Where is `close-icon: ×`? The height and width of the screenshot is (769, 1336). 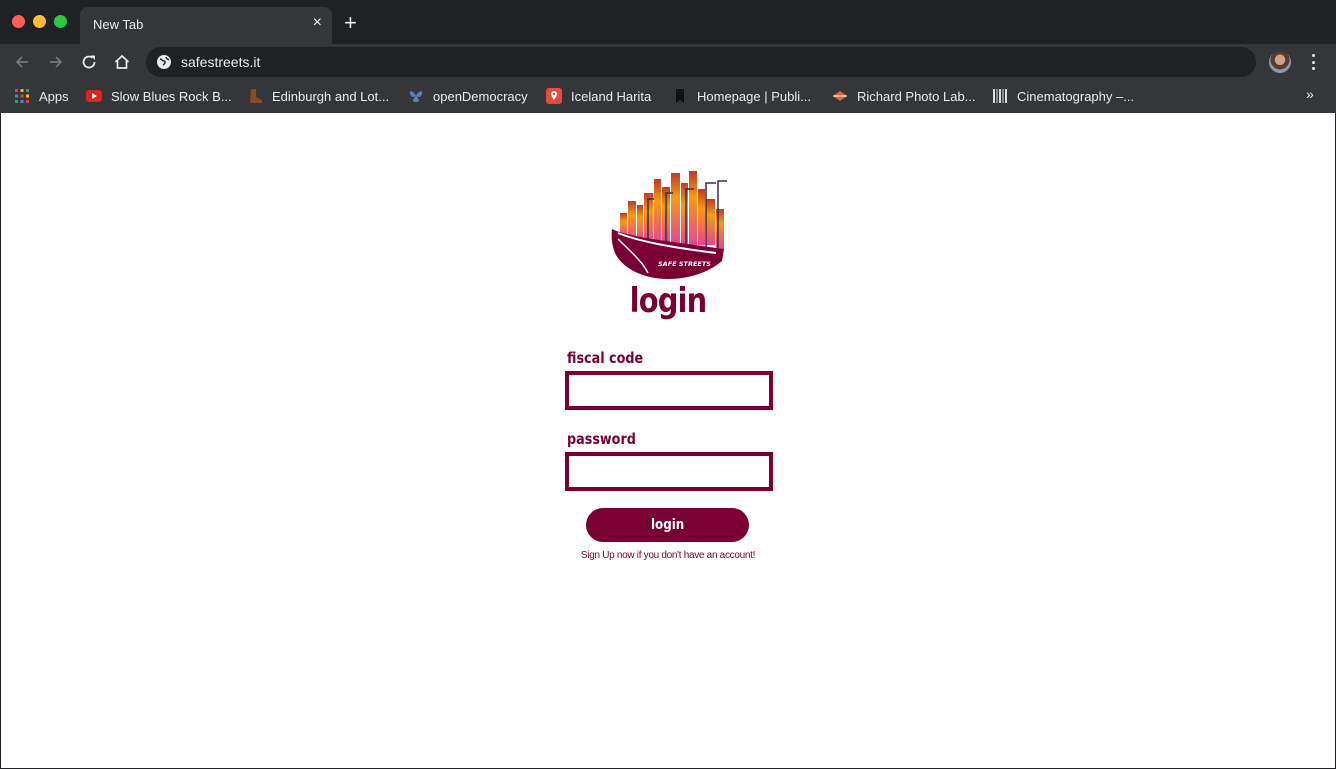 close-icon: × is located at coordinates (317, 23).